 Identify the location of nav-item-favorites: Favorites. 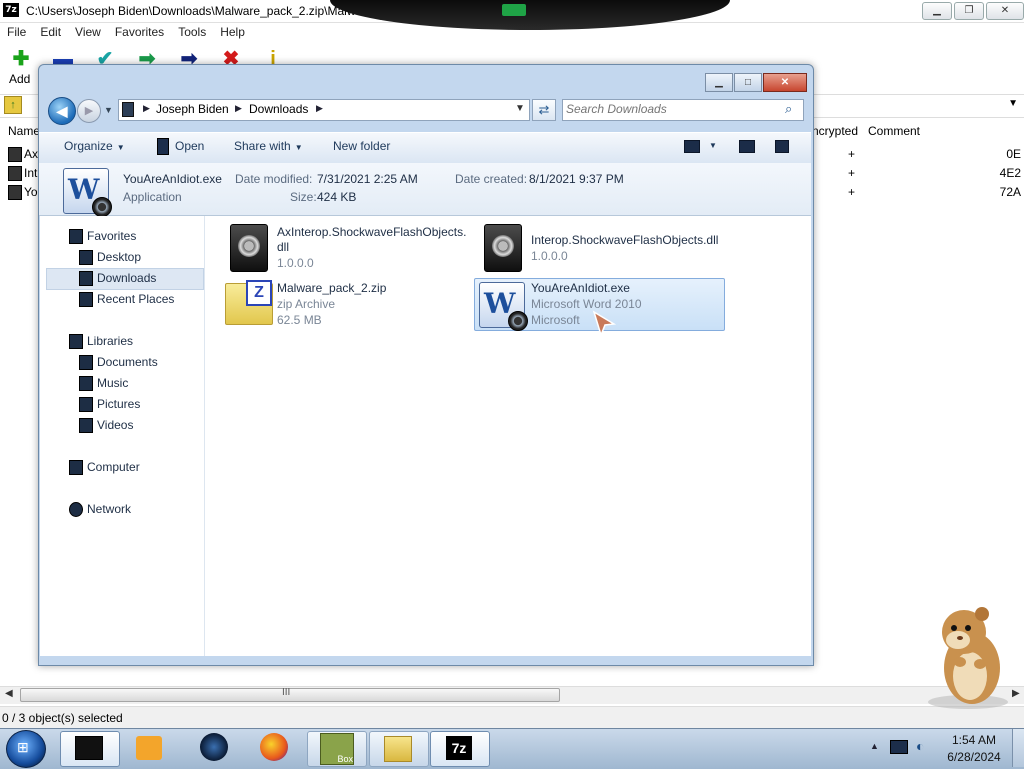
(103, 236).